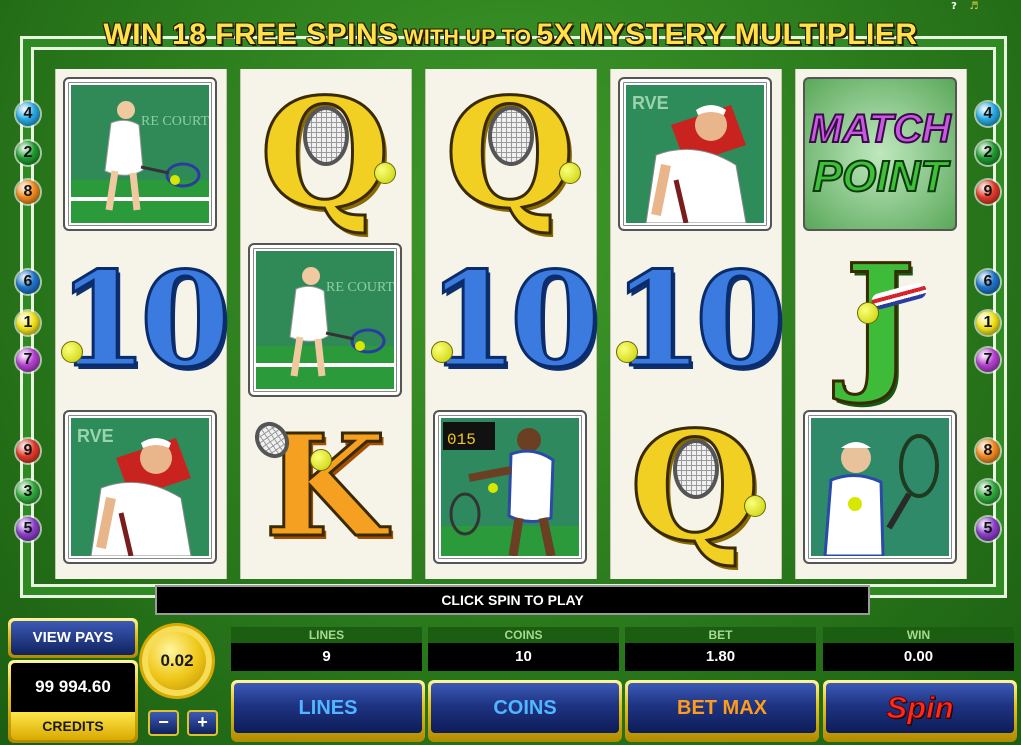 This screenshot has width=1021, height=745. What do you see at coordinates (920, 708) in the screenshot?
I see `spin-button-label: Spin` at bounding box center [920, 708].